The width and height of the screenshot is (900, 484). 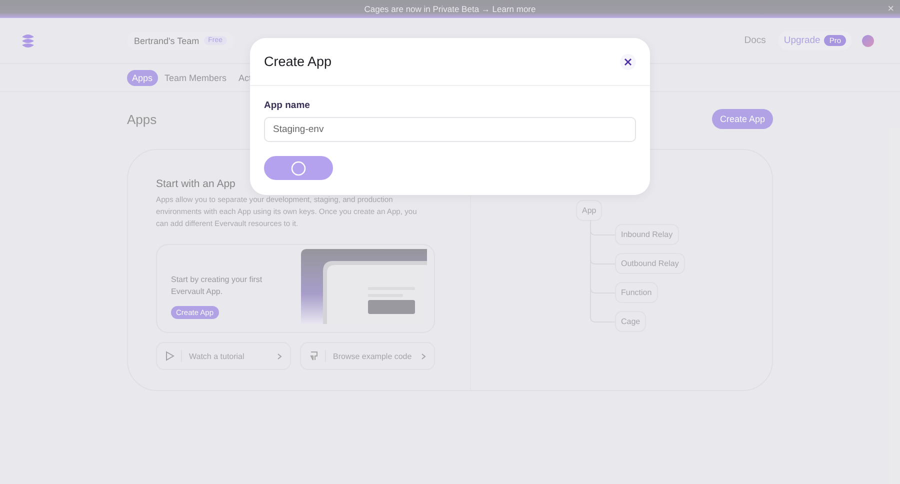 I want to click on tree-node: Cage, so click(x=630, y=321).